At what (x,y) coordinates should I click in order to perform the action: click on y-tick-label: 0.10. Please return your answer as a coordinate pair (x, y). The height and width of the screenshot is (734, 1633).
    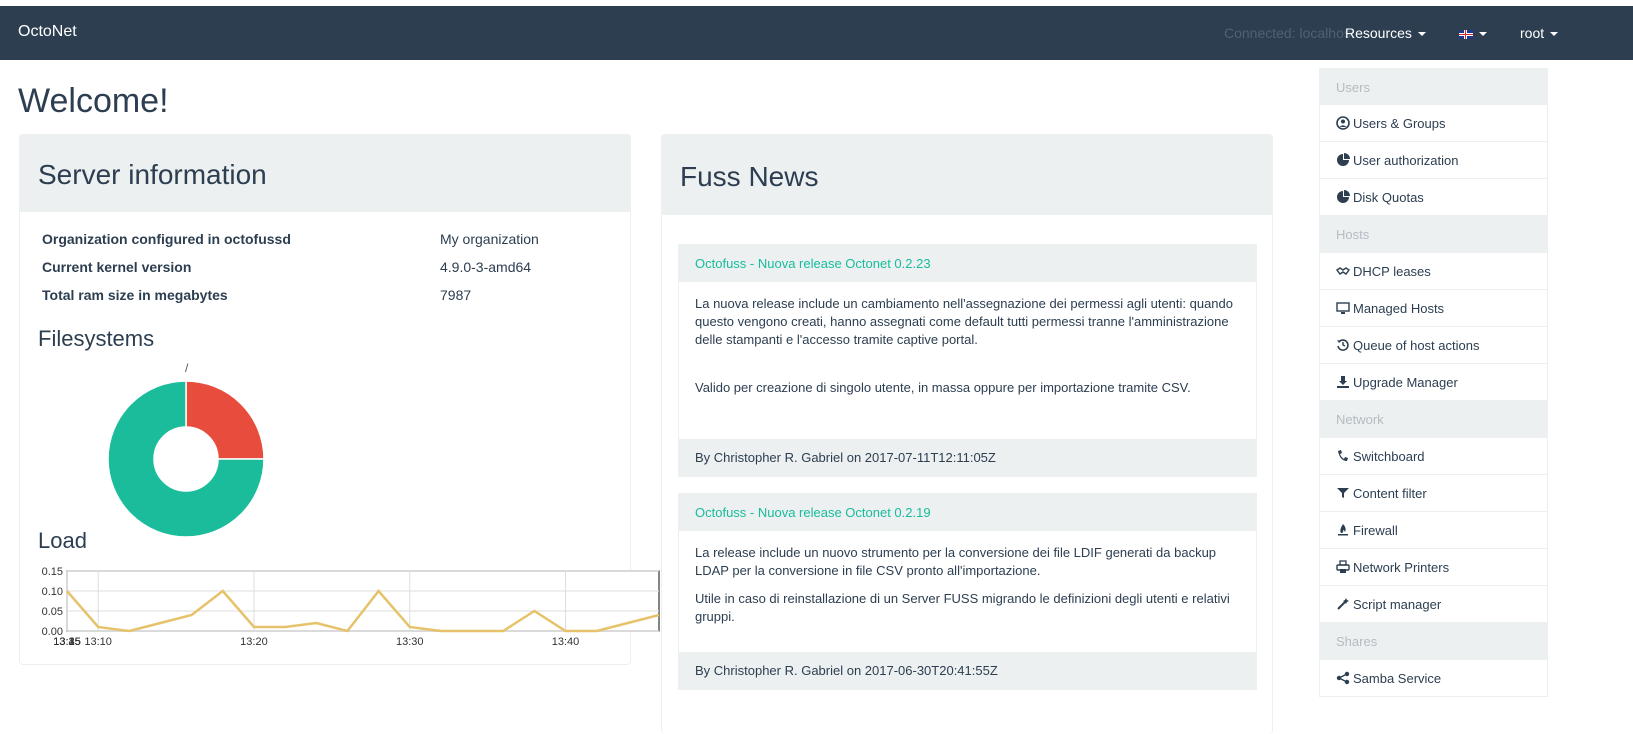
    Looking at the image, I should click on (52, 592).